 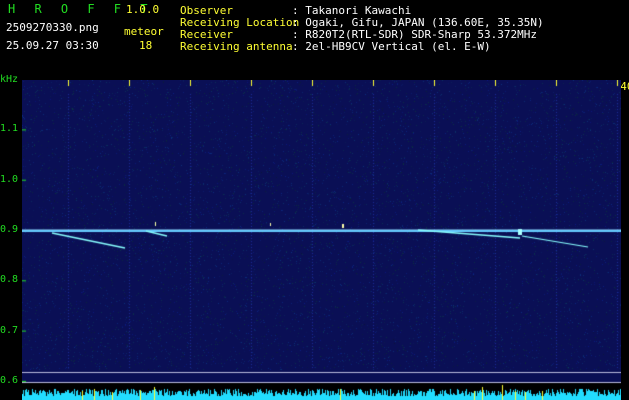 I want to click on meteor-count: 18, so click(x=146, y=45).